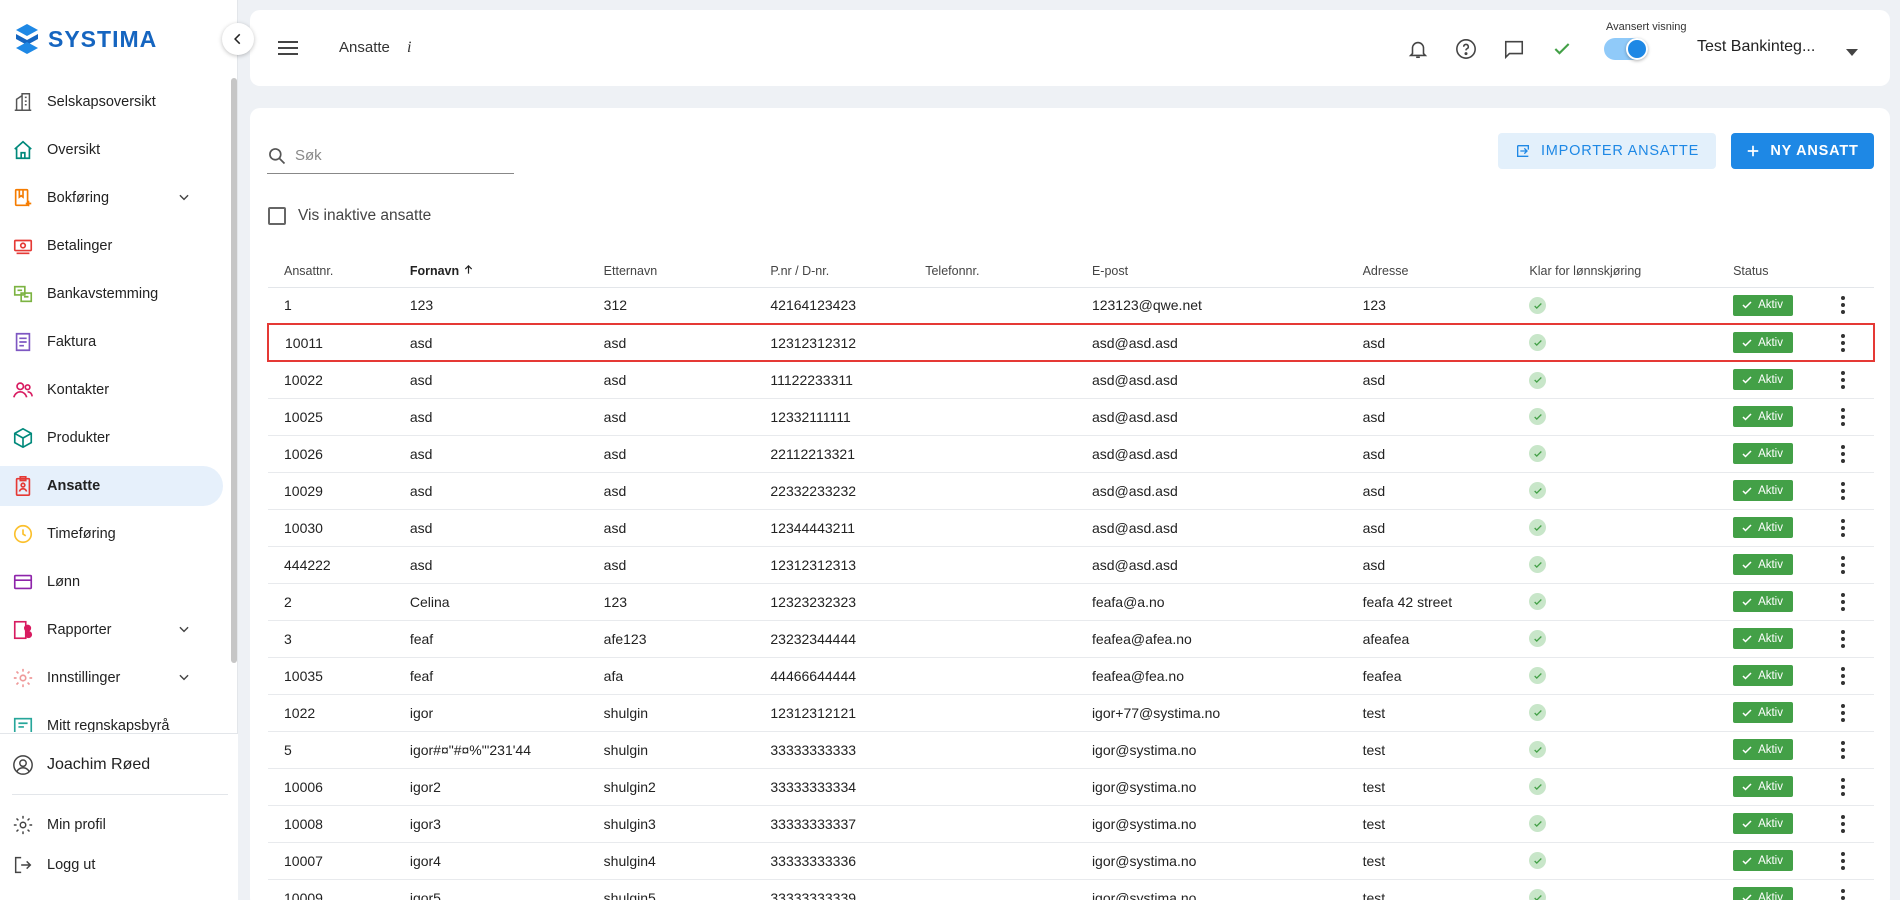 Image resolution: width=1900 pixels, height=900 pixels. Describe the element at coordinates (1211, 271) in the screenshot. I see `column-header: E-post` at that location.